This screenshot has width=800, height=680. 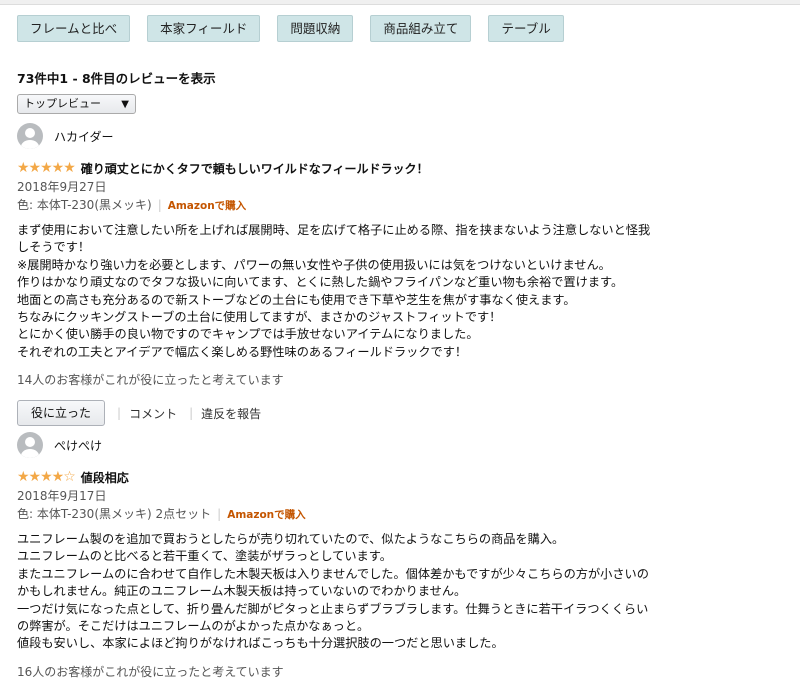 I want to click on report-abuse-link: 違反を報告, so click(x=231, y=413).